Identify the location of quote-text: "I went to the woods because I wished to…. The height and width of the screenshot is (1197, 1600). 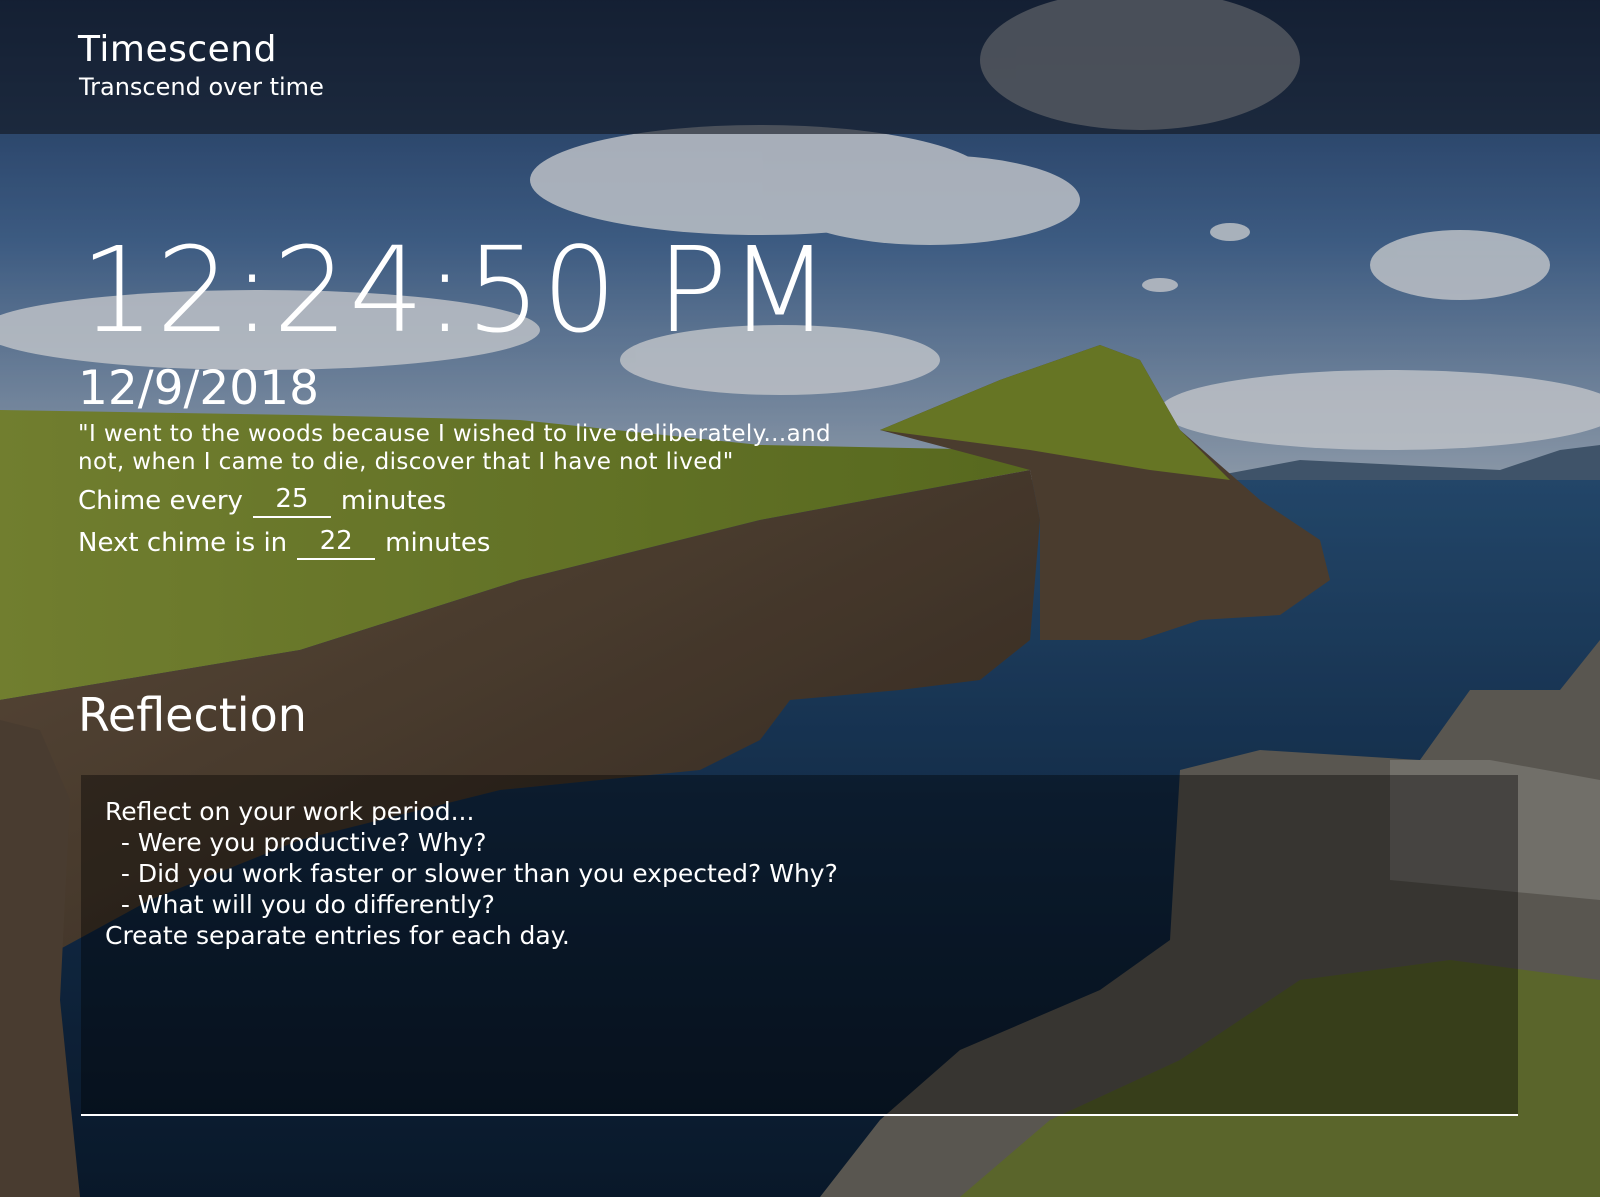
(455, 448).